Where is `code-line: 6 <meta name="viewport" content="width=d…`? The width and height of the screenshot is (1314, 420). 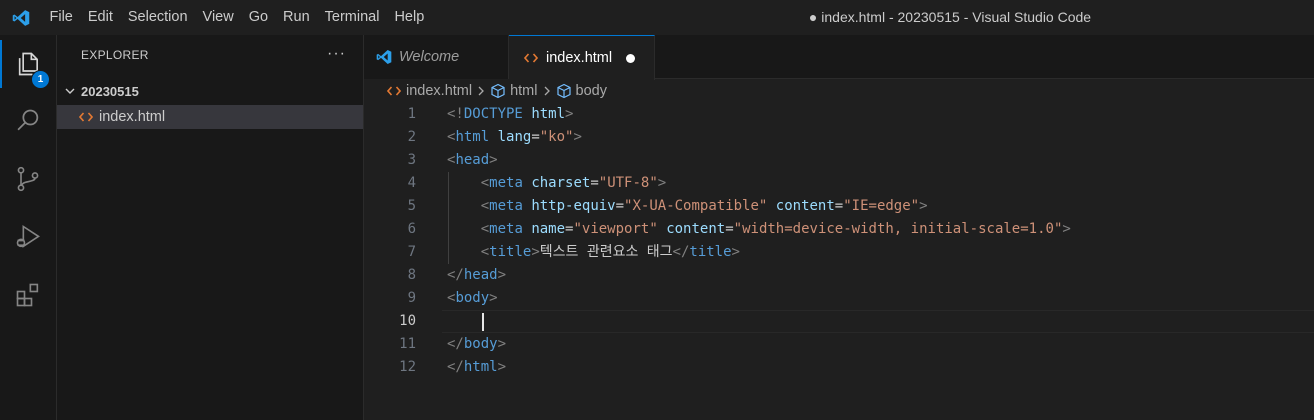 code-line: 6 <meta name="viewport" content="width=d… is located at coordinates (839, 229).